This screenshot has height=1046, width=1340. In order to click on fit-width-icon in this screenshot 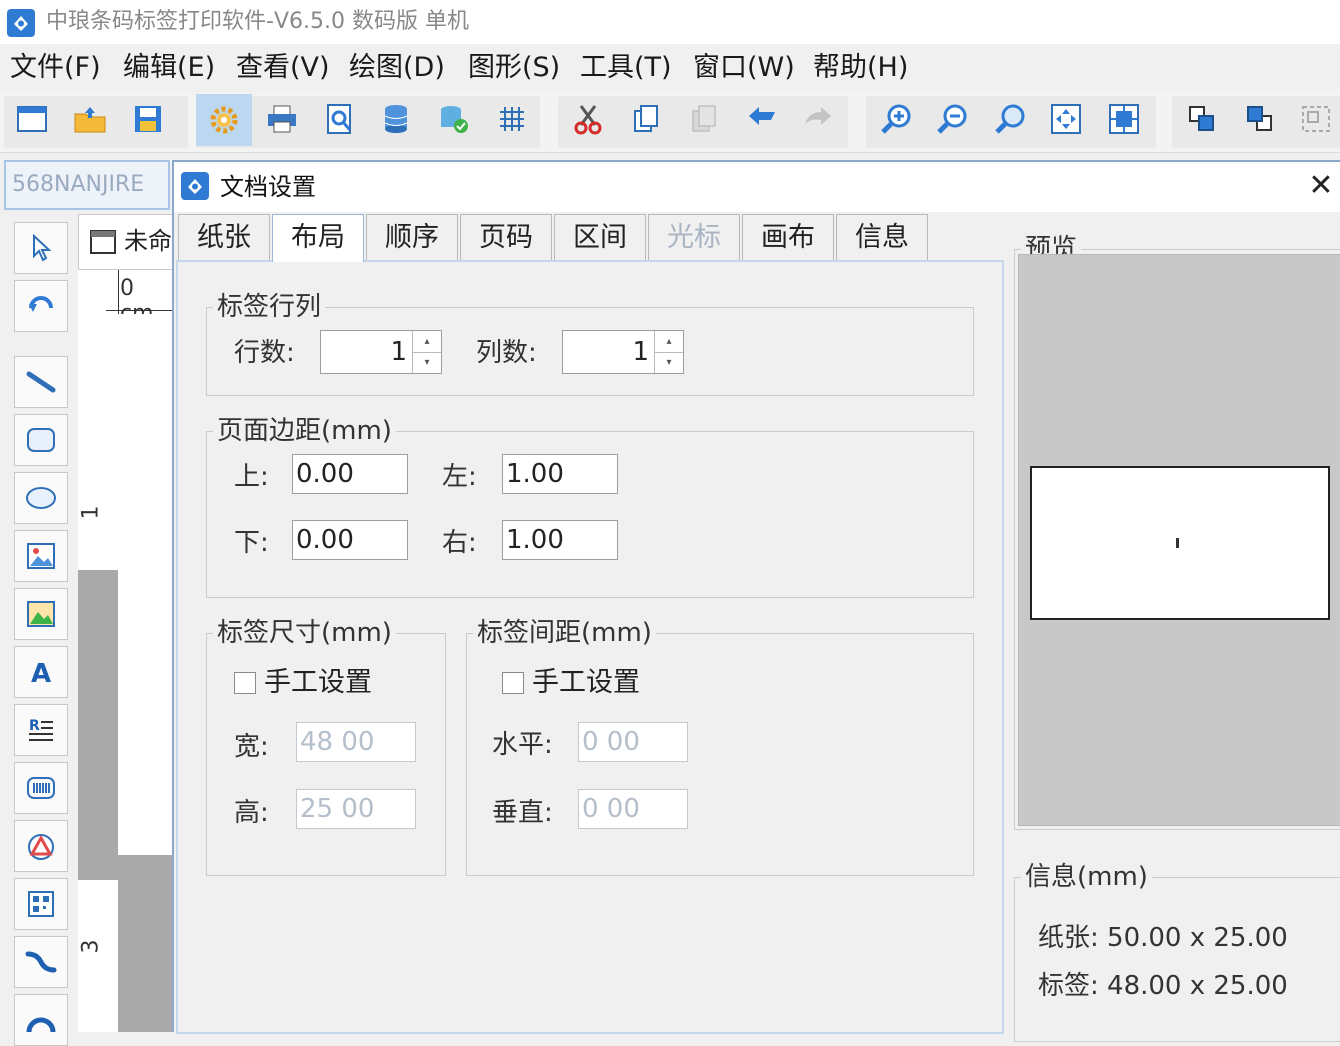, I will do `click(1124, 119)`.